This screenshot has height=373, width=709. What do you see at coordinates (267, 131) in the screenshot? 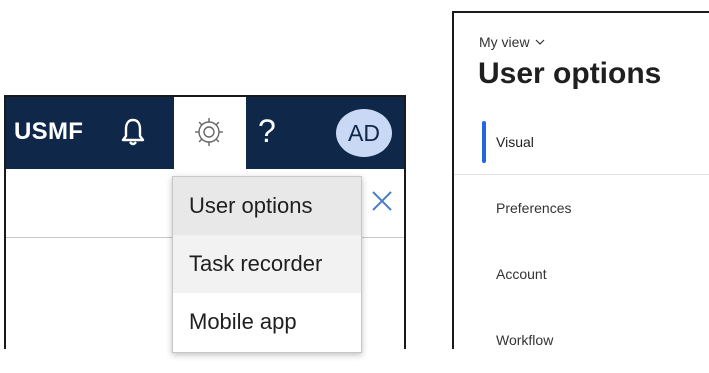
I see `help-icon: ?` at bounding box center [267, 131].